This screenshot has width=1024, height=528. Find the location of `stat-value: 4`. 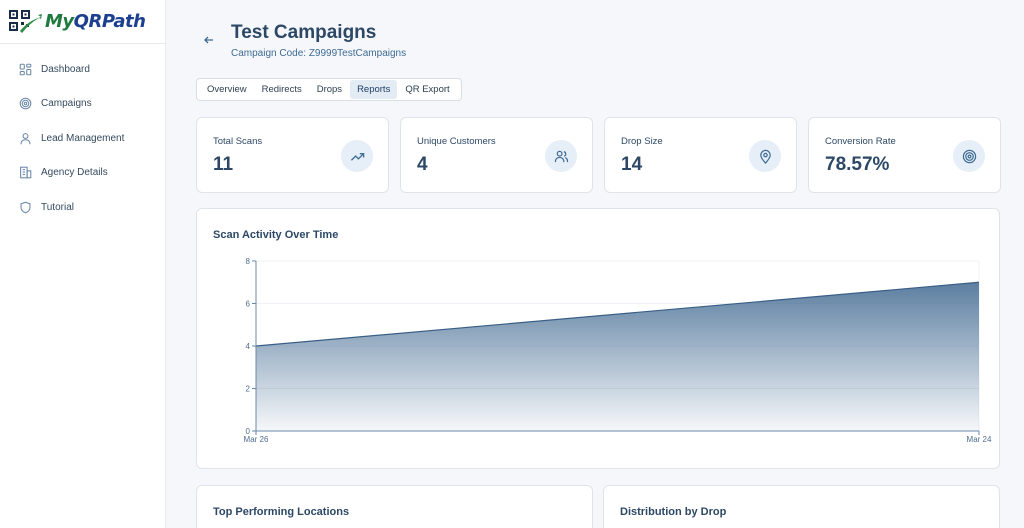

stat-value: 4 is located at coordinates (422, 164).